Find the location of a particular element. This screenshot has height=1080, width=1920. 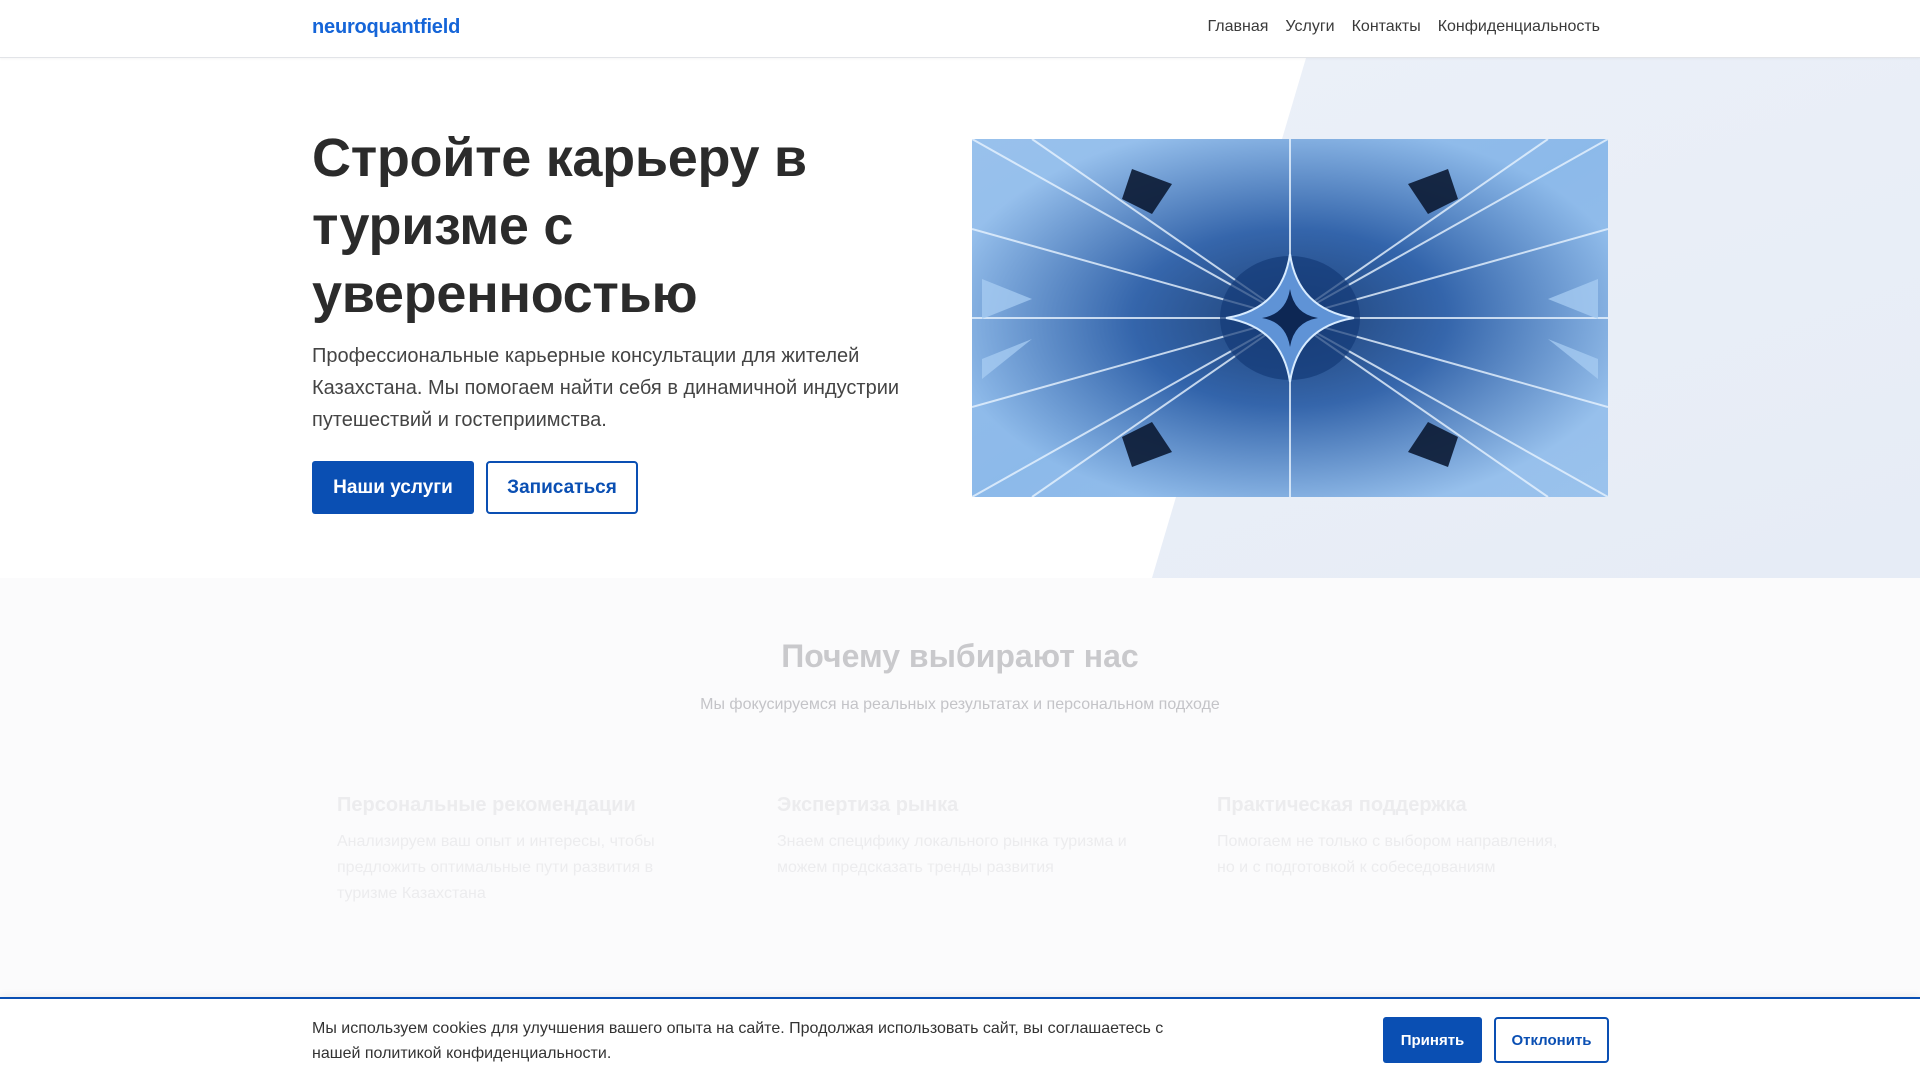

site-logo: neuroquantfield is located at coordinates (386, 27).